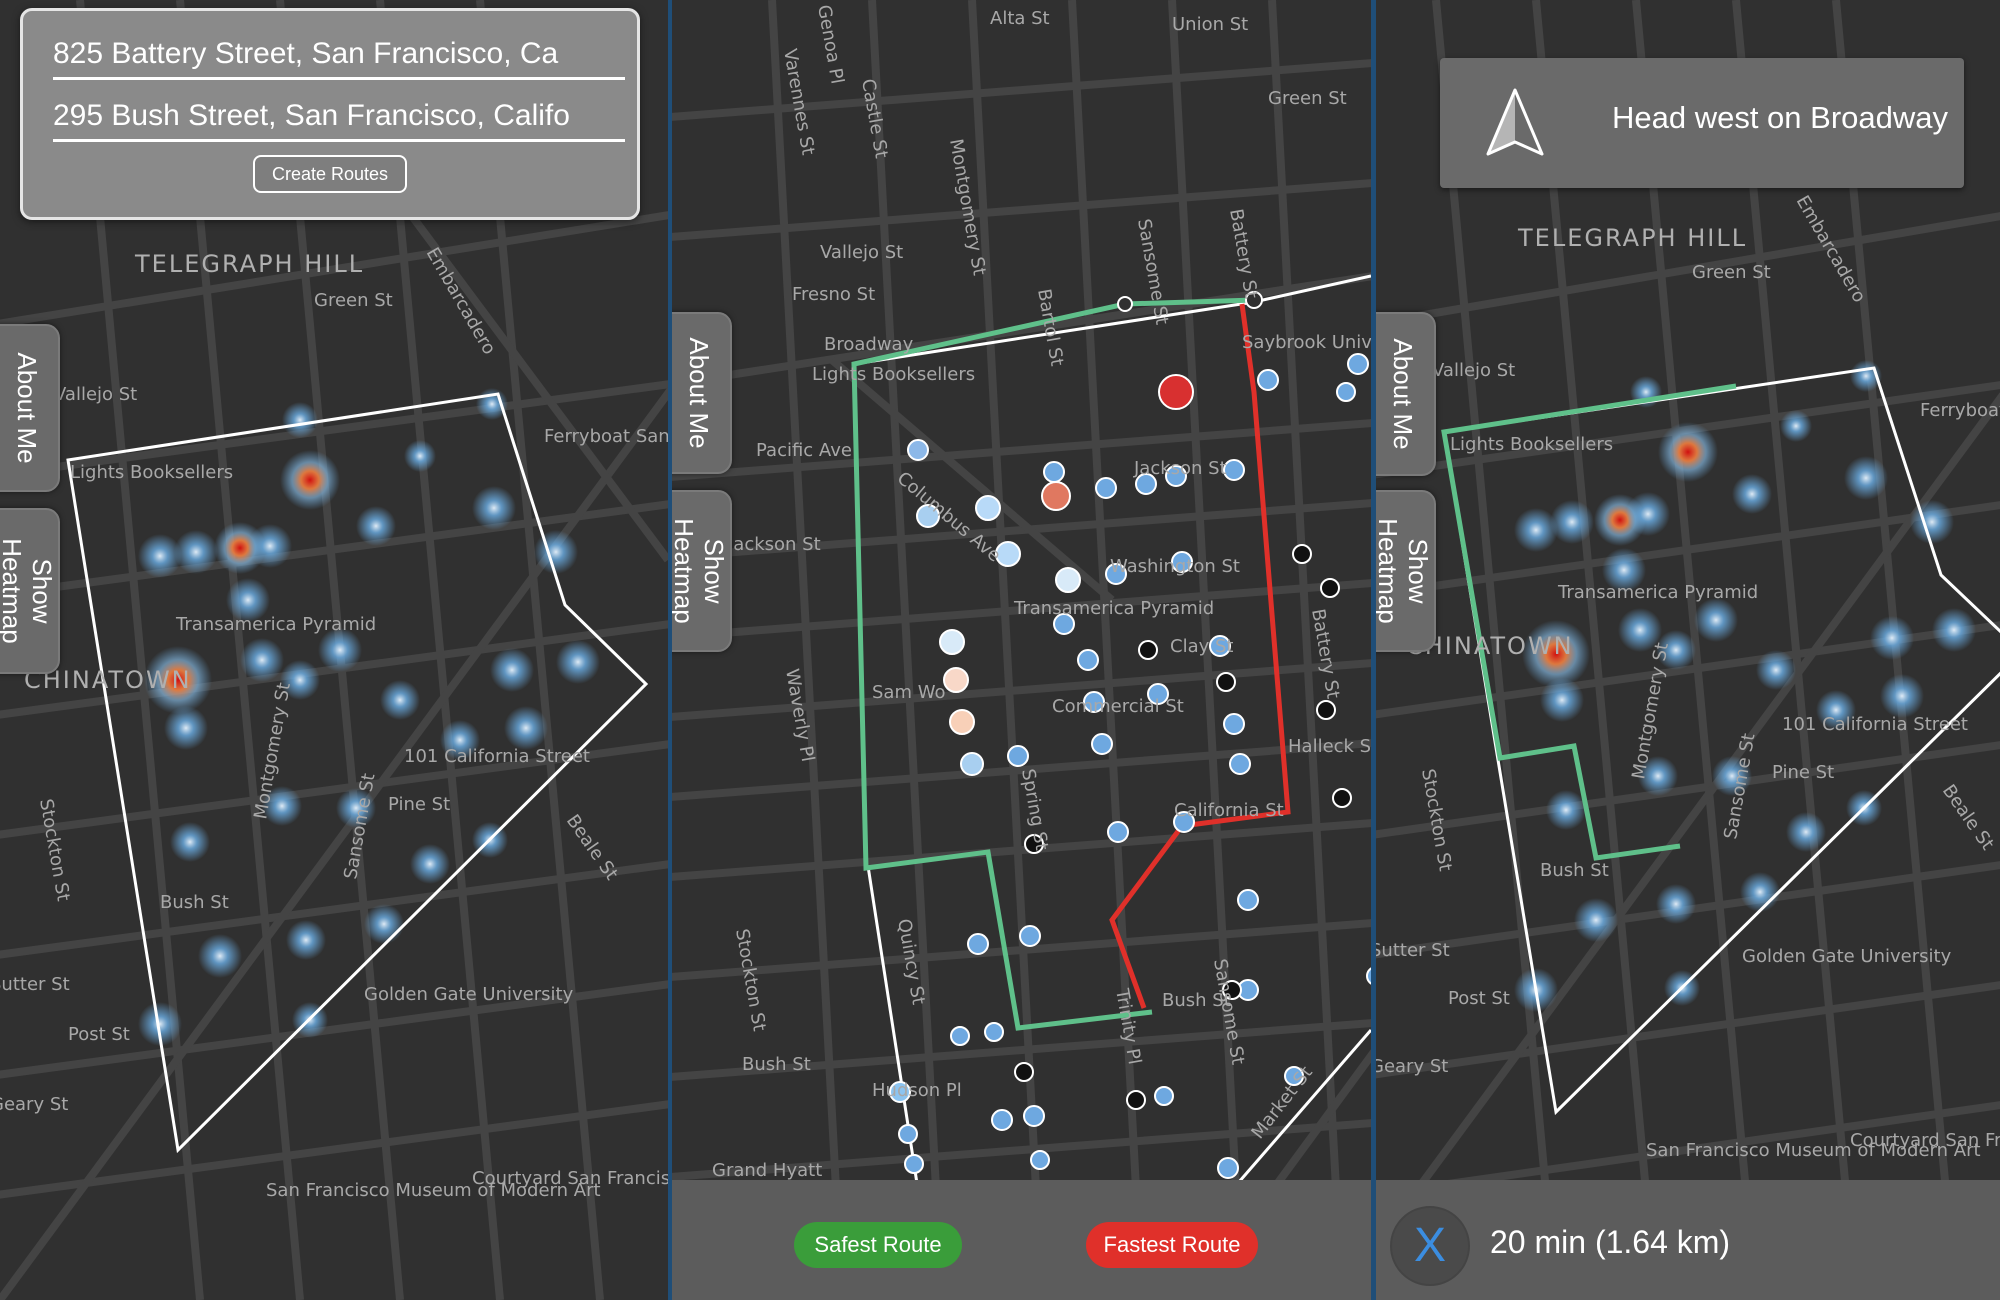 The height and width of the screenshot is (1300, 2000). What do you see at coordinates (1779, 117) in the screenshot?
I see `turn-instruction-text: Head west on Broadway` at bounding box center [1779, 117].